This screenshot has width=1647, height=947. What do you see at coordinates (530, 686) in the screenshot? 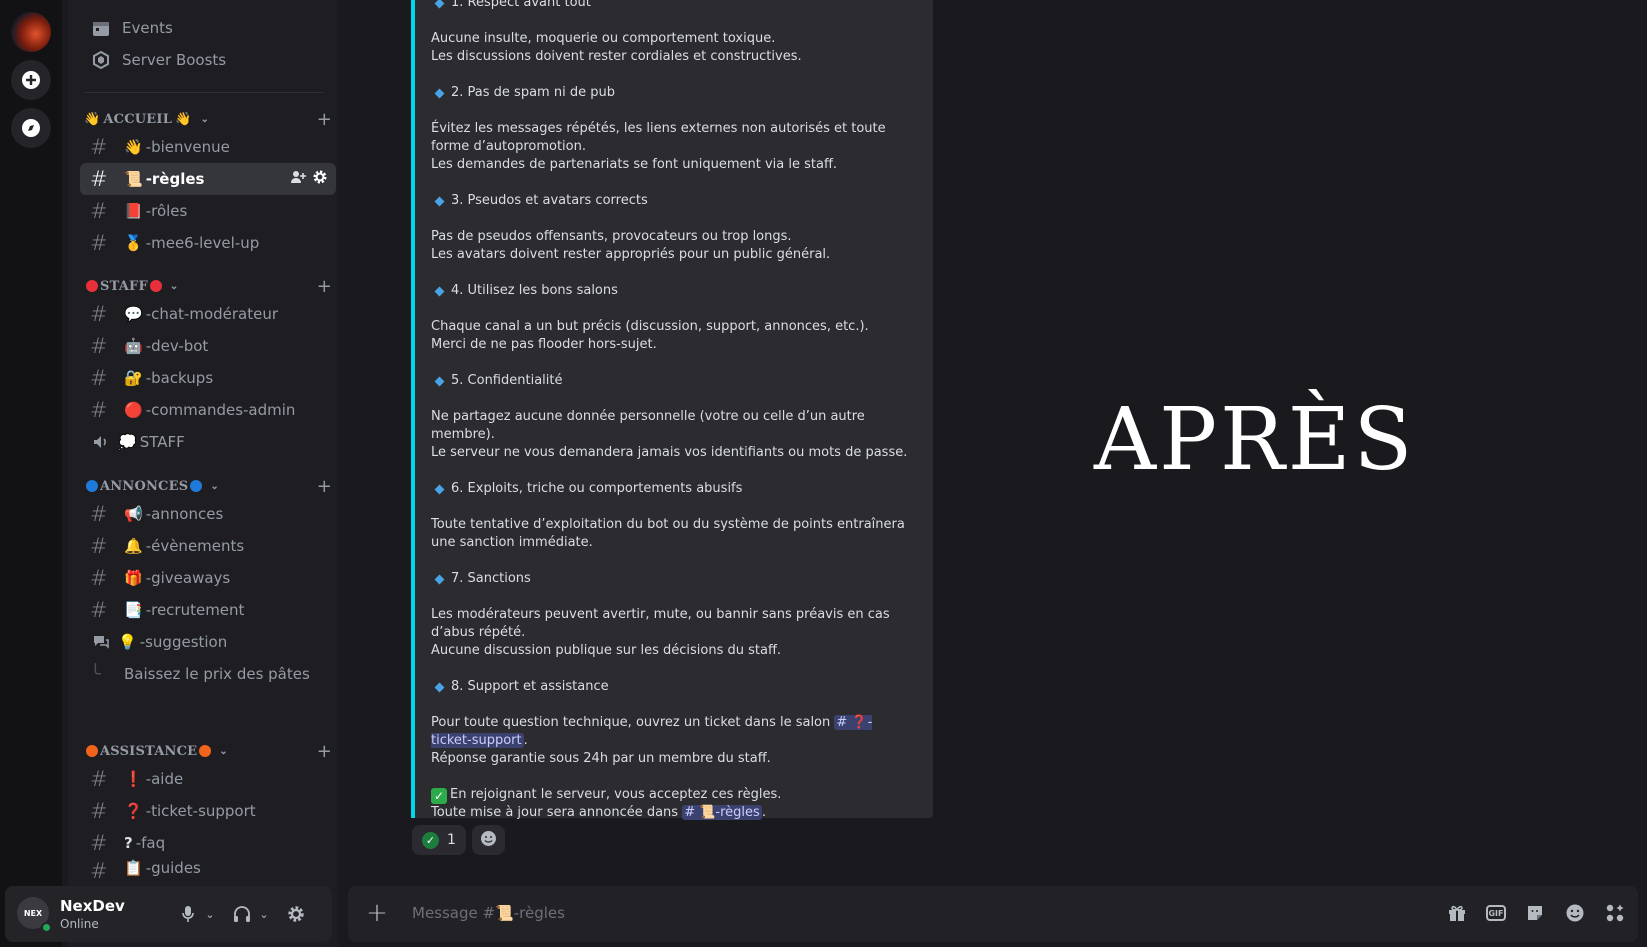
I see `rule-heading: 8. Support et assistance` at bounding box center [530, 686].